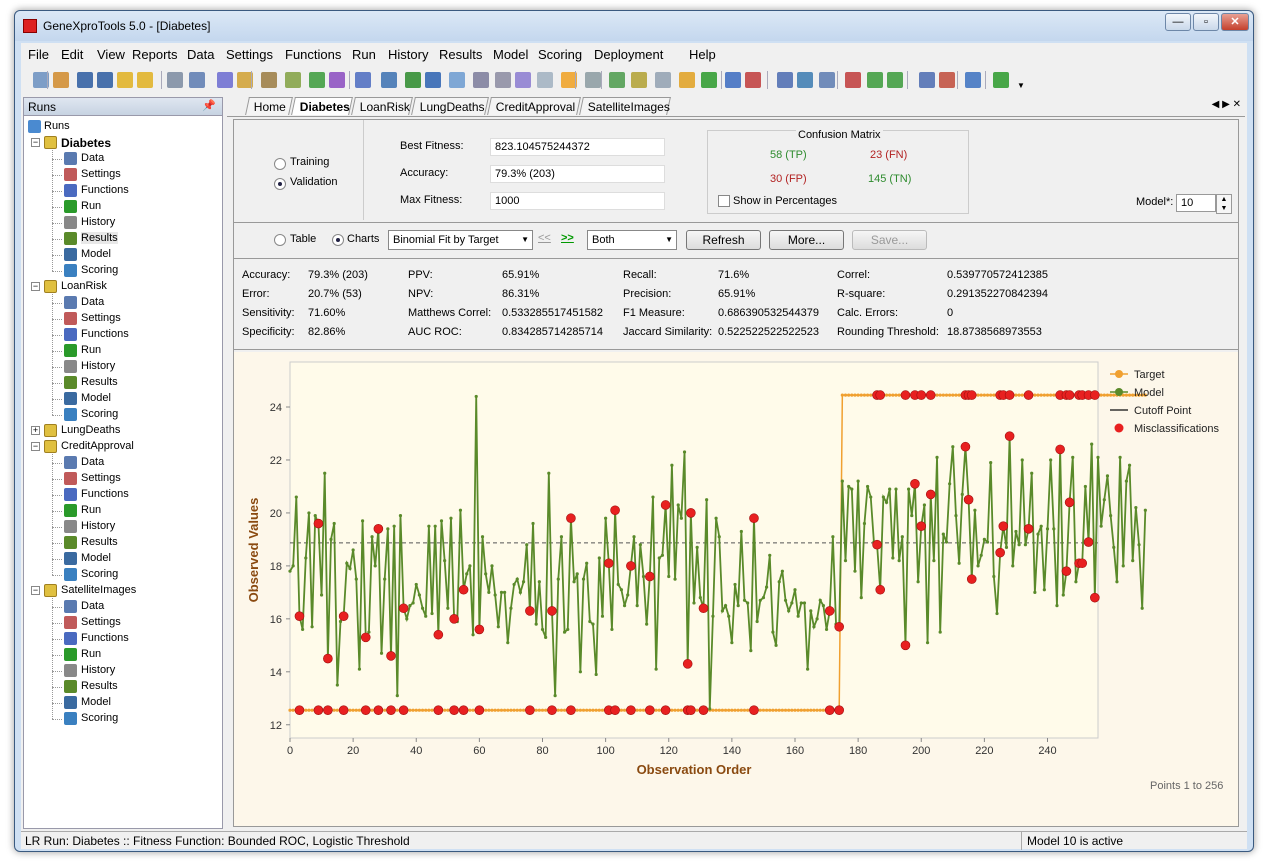  What do you see at coordinates (280, 184) in the screenshot?
I see `validation-radio` at bounding box center [280, 184].